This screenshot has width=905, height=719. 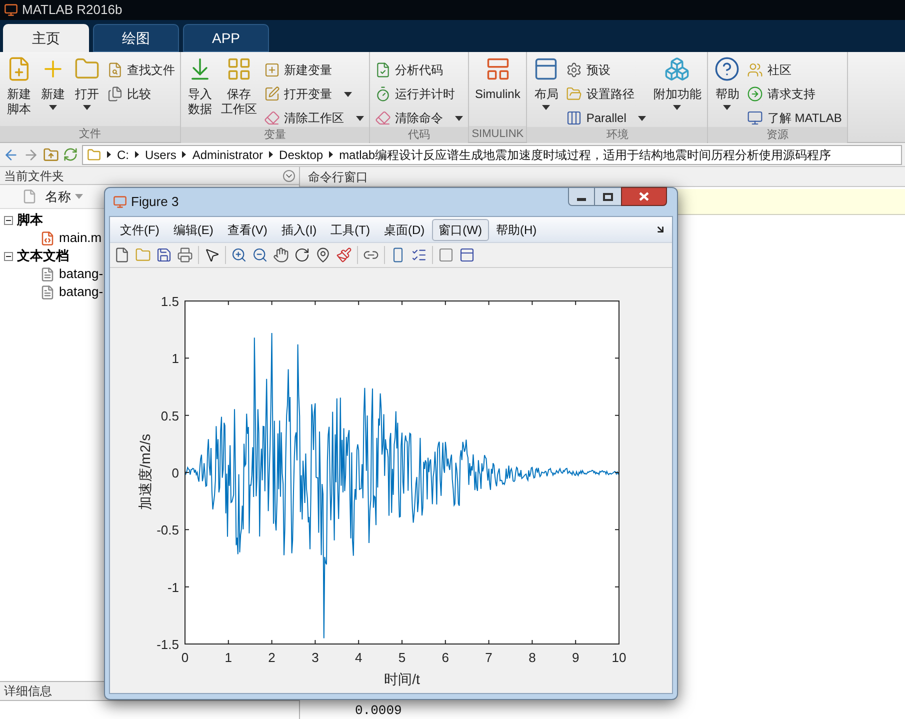 I want to click on panel-icon, so click(x=467, y=255).